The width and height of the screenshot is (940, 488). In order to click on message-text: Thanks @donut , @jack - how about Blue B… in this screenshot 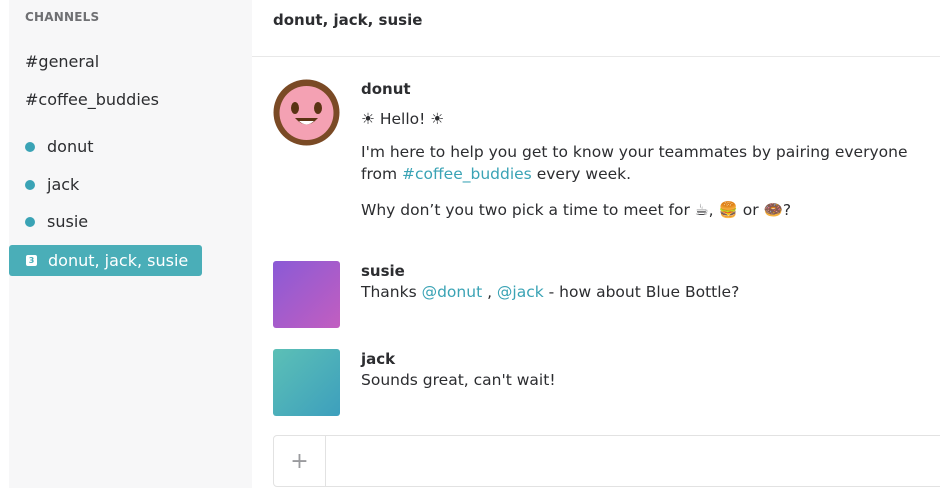, I will do `click(650, 292)`.